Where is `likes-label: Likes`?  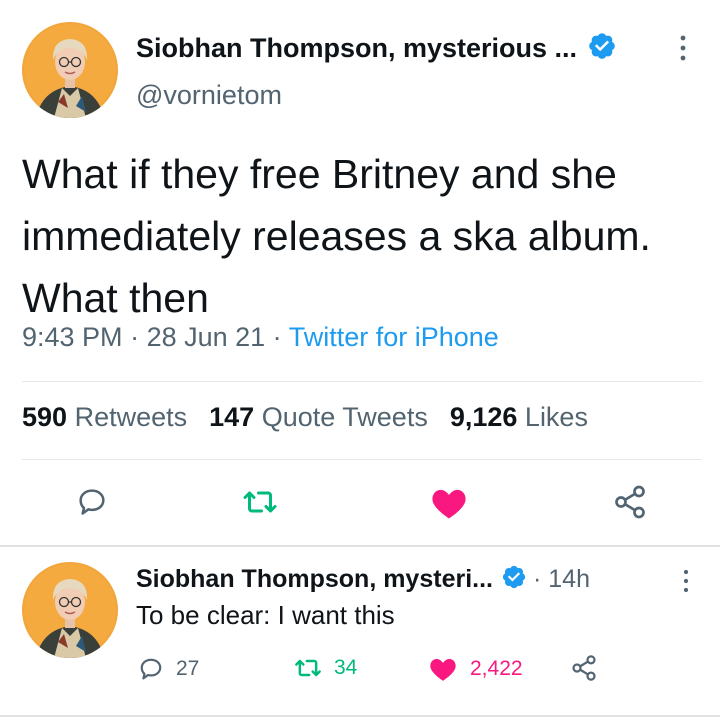 likes-label: Likes is located at coordinates (556, 417).